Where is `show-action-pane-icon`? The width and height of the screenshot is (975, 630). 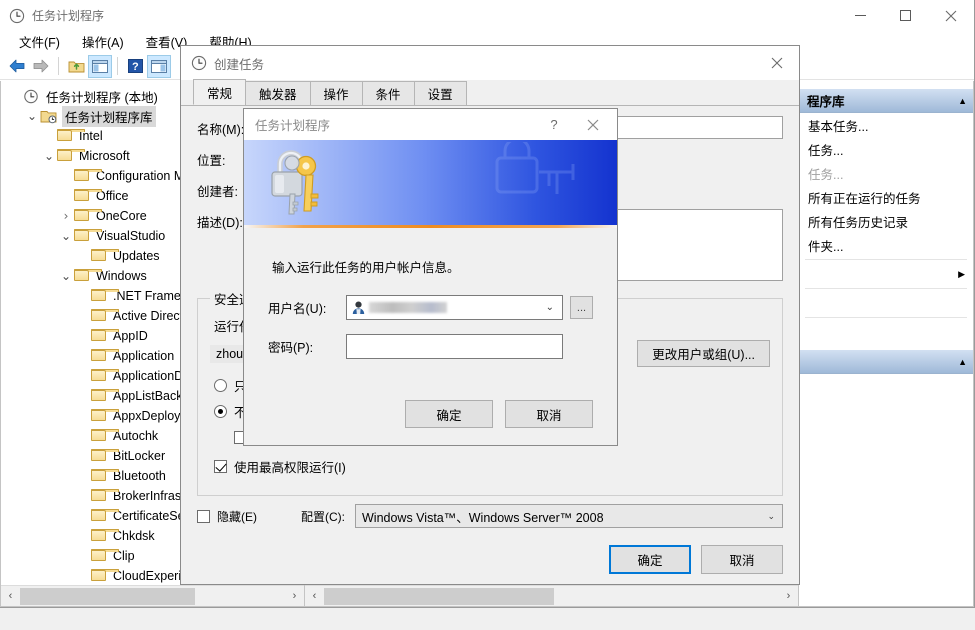
show-action-pane-icon is located at coordinates (159, 66).